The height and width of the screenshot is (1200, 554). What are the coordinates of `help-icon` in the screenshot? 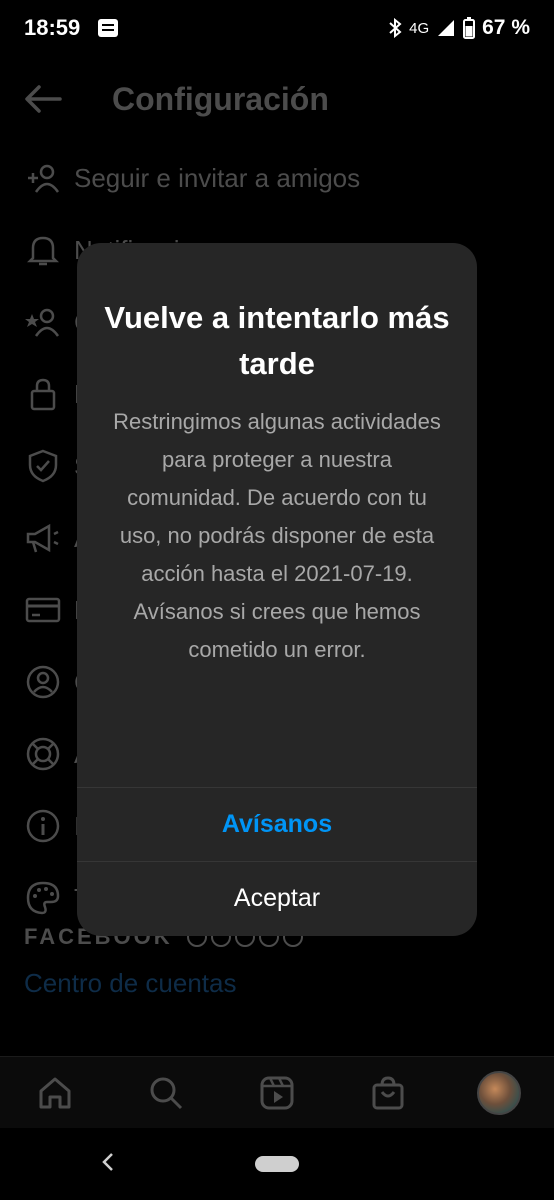 It's located at (43, 754).